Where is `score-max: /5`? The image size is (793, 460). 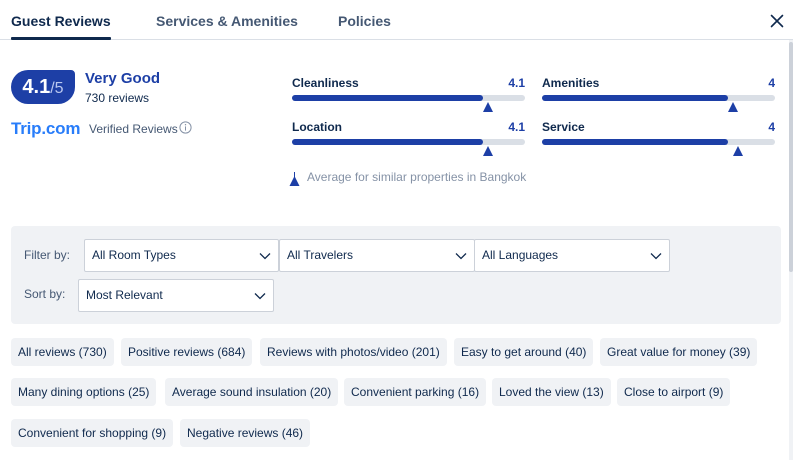
score-max: /5 is located at coordinates (57, 88).